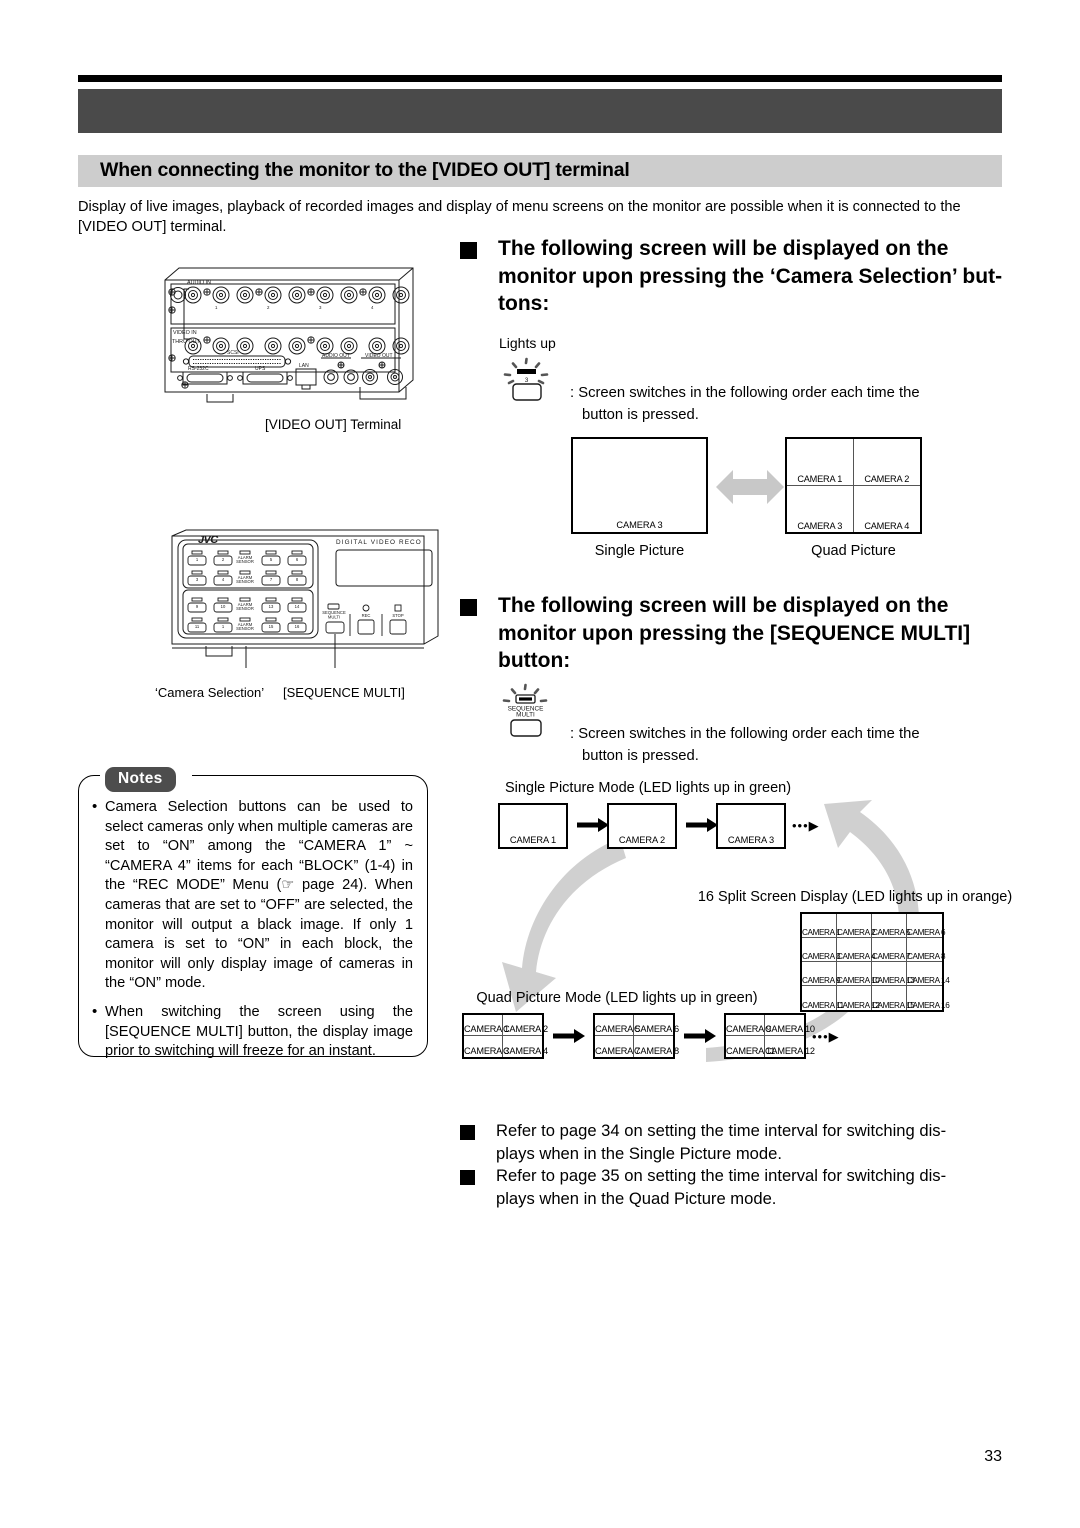  Describe the element at coordinates (640, 415) in the screenshot. I see `switch-note-1-line2: button is pressed.` at that location.